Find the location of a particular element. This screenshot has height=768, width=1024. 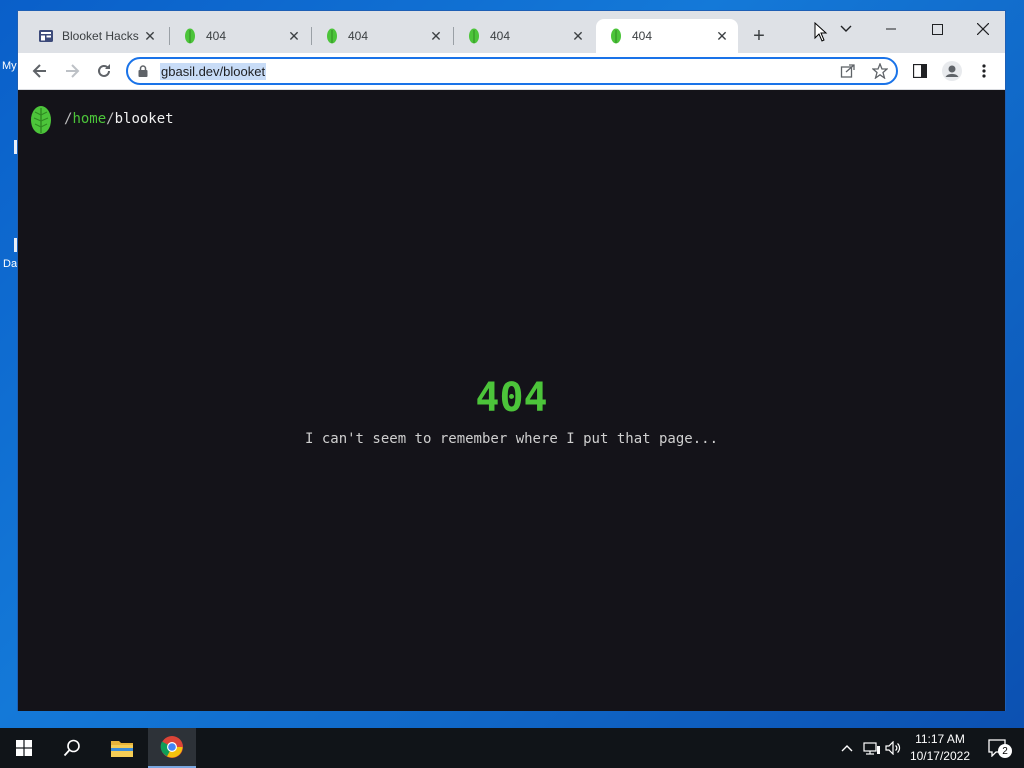

search-icon is located at coordinates (72, 748).